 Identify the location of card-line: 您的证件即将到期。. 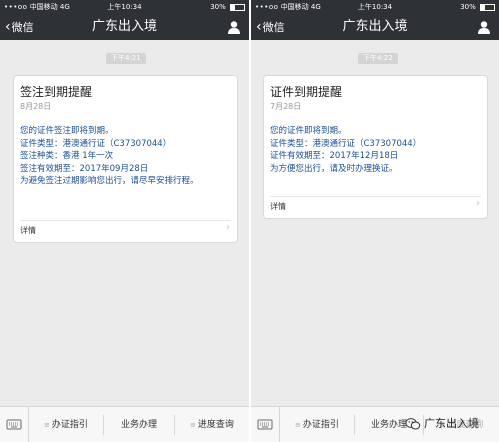
(308, 131).